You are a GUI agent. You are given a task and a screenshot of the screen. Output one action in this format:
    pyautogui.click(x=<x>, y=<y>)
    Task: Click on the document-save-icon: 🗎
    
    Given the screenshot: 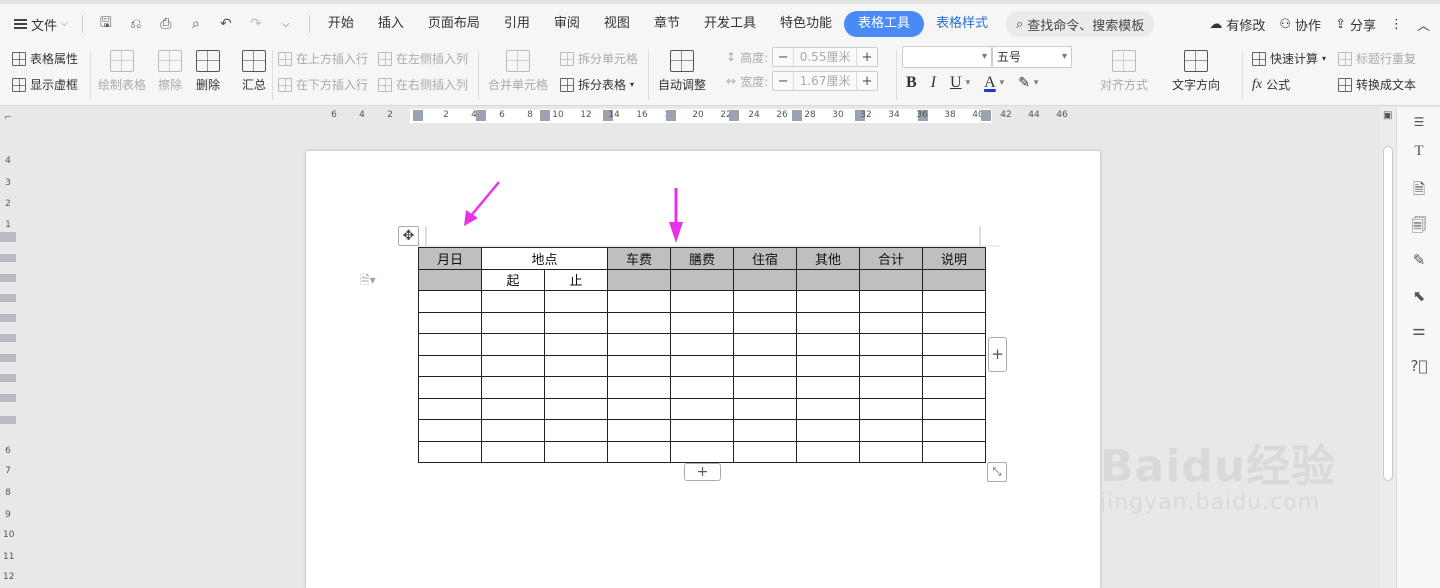 What is the action you would take?
    pyautogui.click(x=1419, y=191)
    